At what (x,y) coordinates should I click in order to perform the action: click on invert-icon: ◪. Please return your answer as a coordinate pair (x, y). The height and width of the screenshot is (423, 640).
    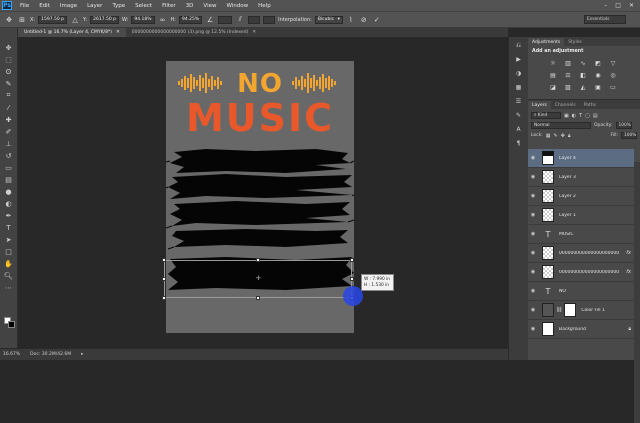
    Looking at the image, I should click on (553, 87).